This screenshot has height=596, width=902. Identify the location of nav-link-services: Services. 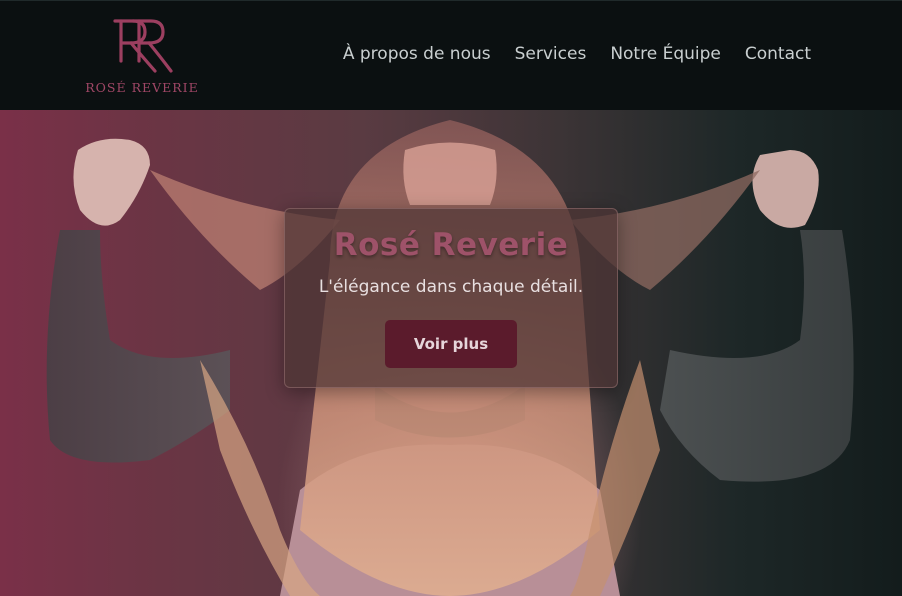
(551, 54).